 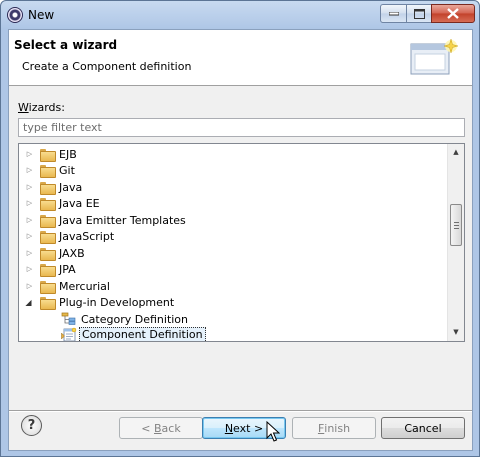 What do you see at coordinates (69, 334) in the screenshot?
I see `component-definition-icon` at bounding box center [69, 334].